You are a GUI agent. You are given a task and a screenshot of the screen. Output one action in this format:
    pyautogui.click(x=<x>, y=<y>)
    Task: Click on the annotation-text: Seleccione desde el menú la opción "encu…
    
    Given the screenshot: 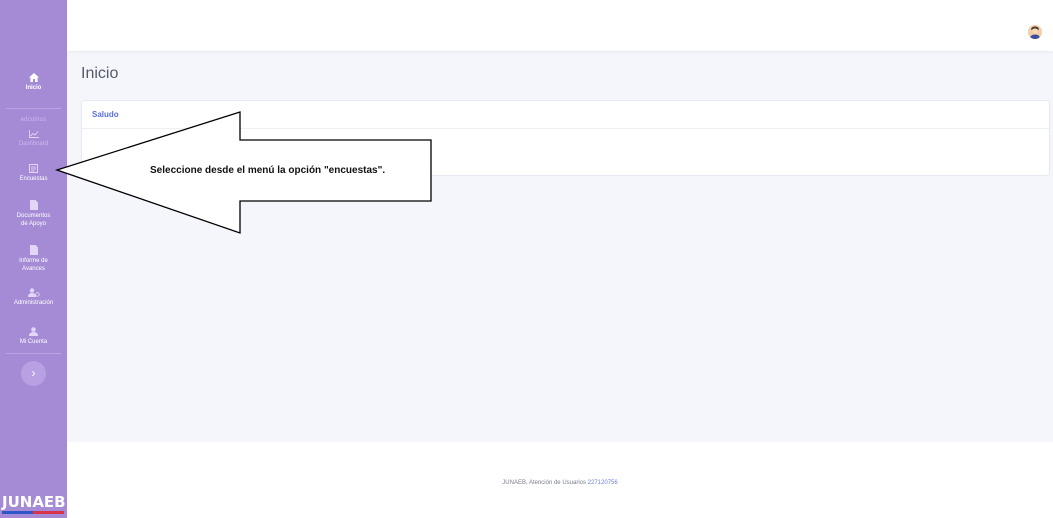 What is the action you would take?
    pyautogui.click(x=268, y=170)
    